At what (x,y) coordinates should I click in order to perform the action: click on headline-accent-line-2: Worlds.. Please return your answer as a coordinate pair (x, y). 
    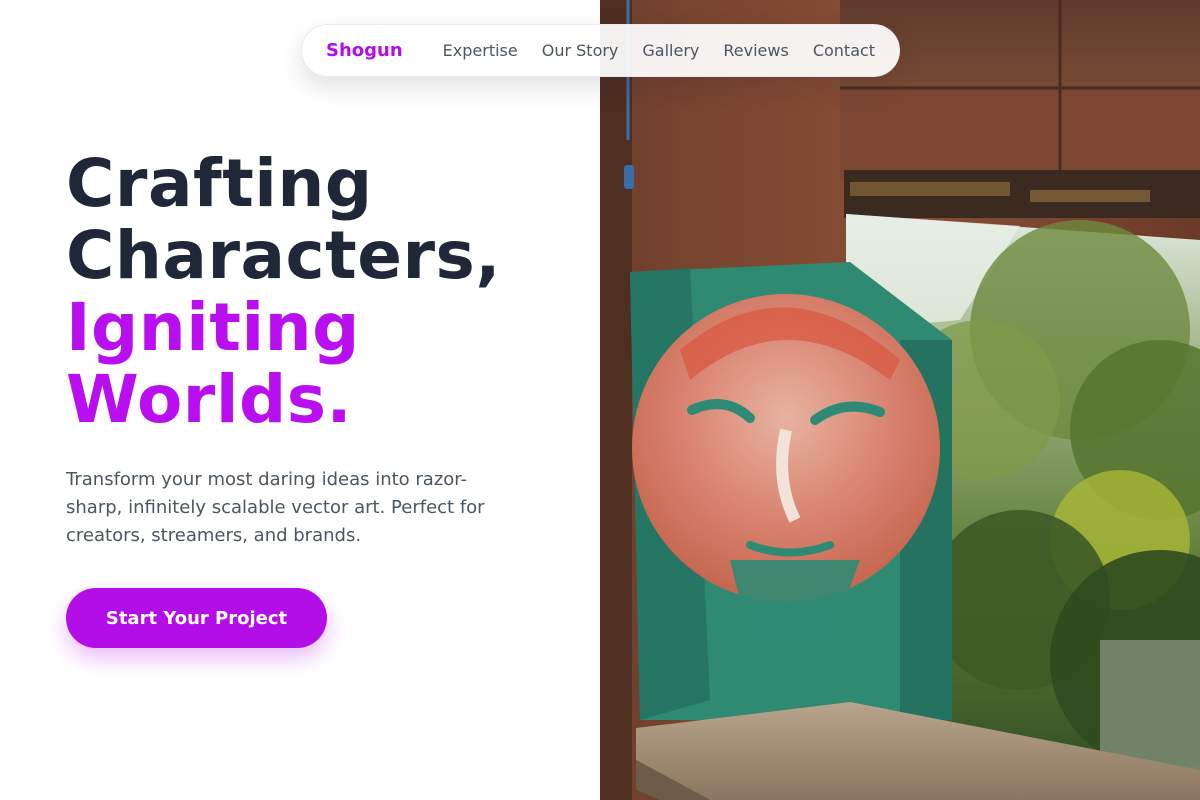
    Looking at the image, I should click on (209, 399).